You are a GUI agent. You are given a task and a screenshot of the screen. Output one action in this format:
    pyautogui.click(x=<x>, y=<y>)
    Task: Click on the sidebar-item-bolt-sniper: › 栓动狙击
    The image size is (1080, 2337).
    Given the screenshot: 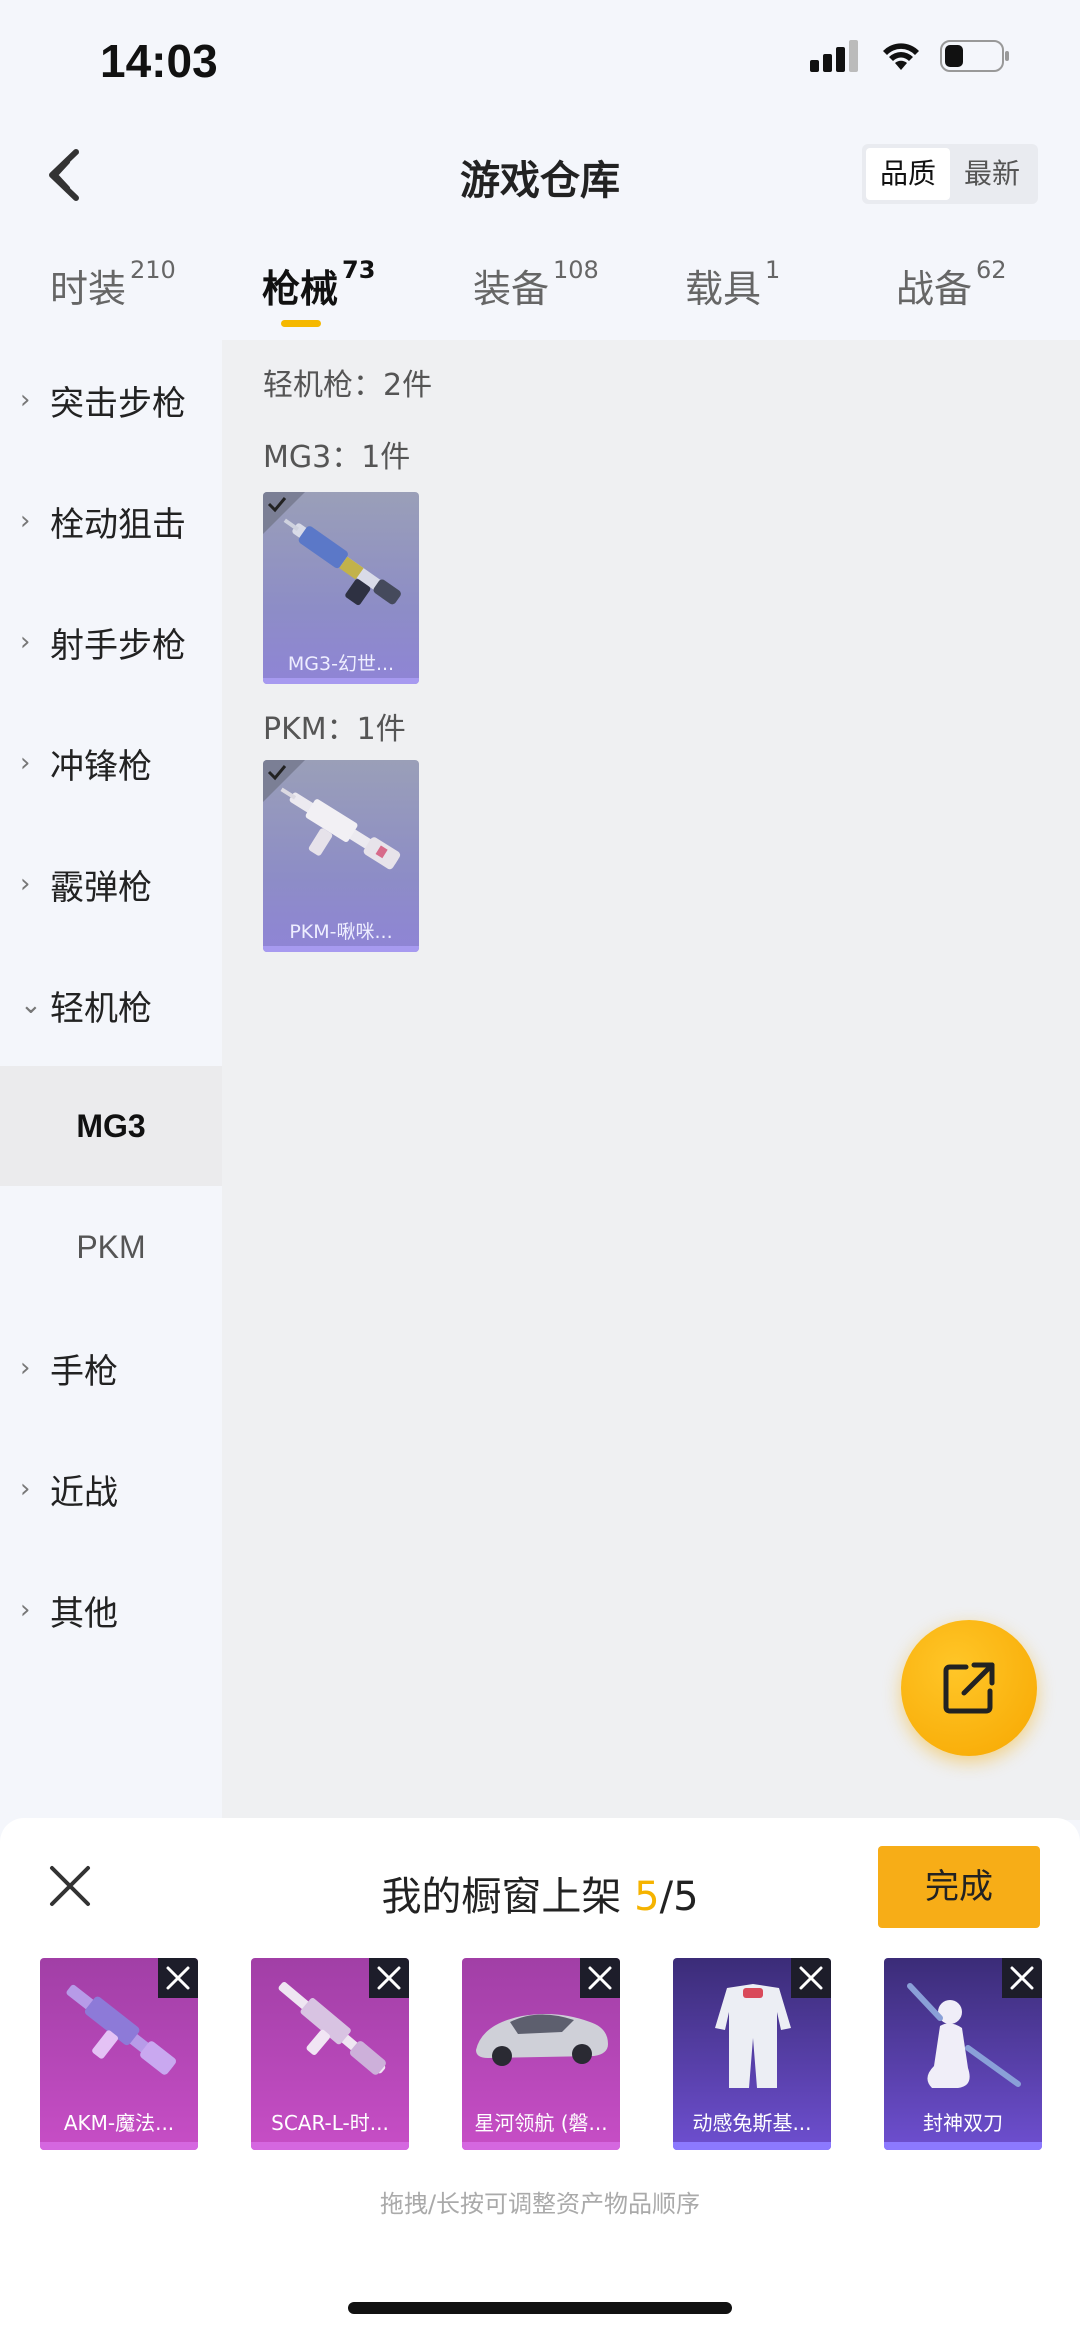 What is the action you would take?
    pyautogui.click(x=111, y=521)
    